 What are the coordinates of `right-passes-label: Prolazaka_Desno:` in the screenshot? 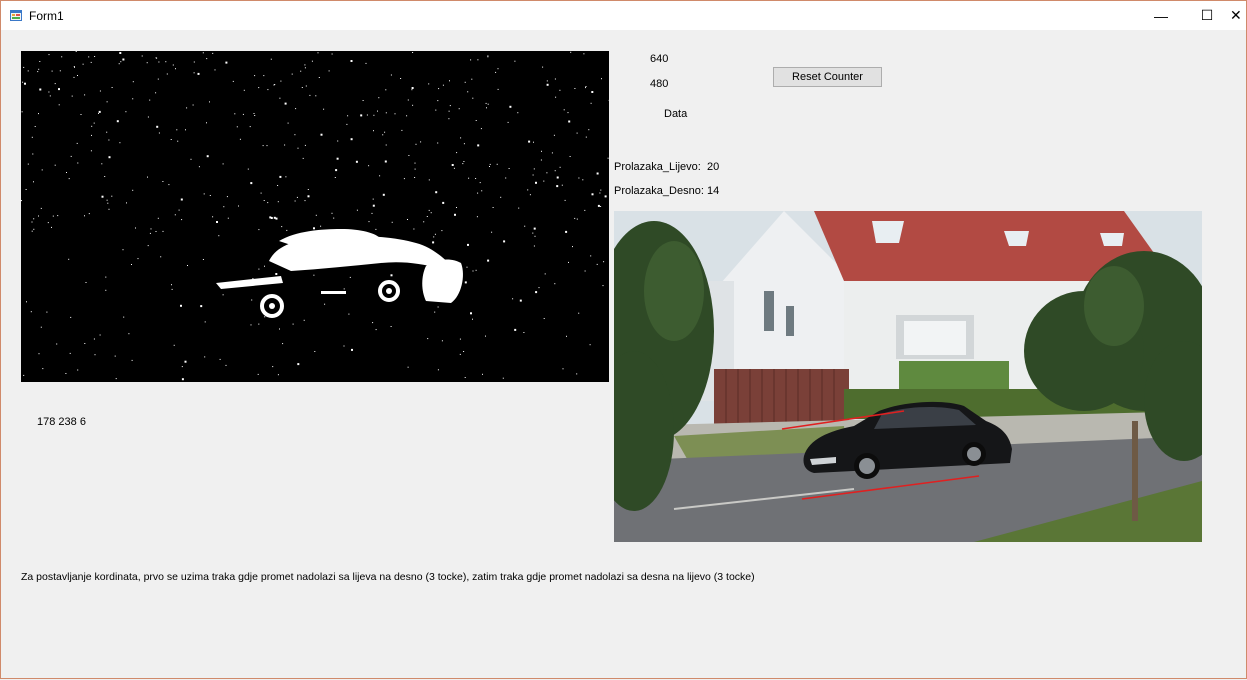 It's located at (659, 191).